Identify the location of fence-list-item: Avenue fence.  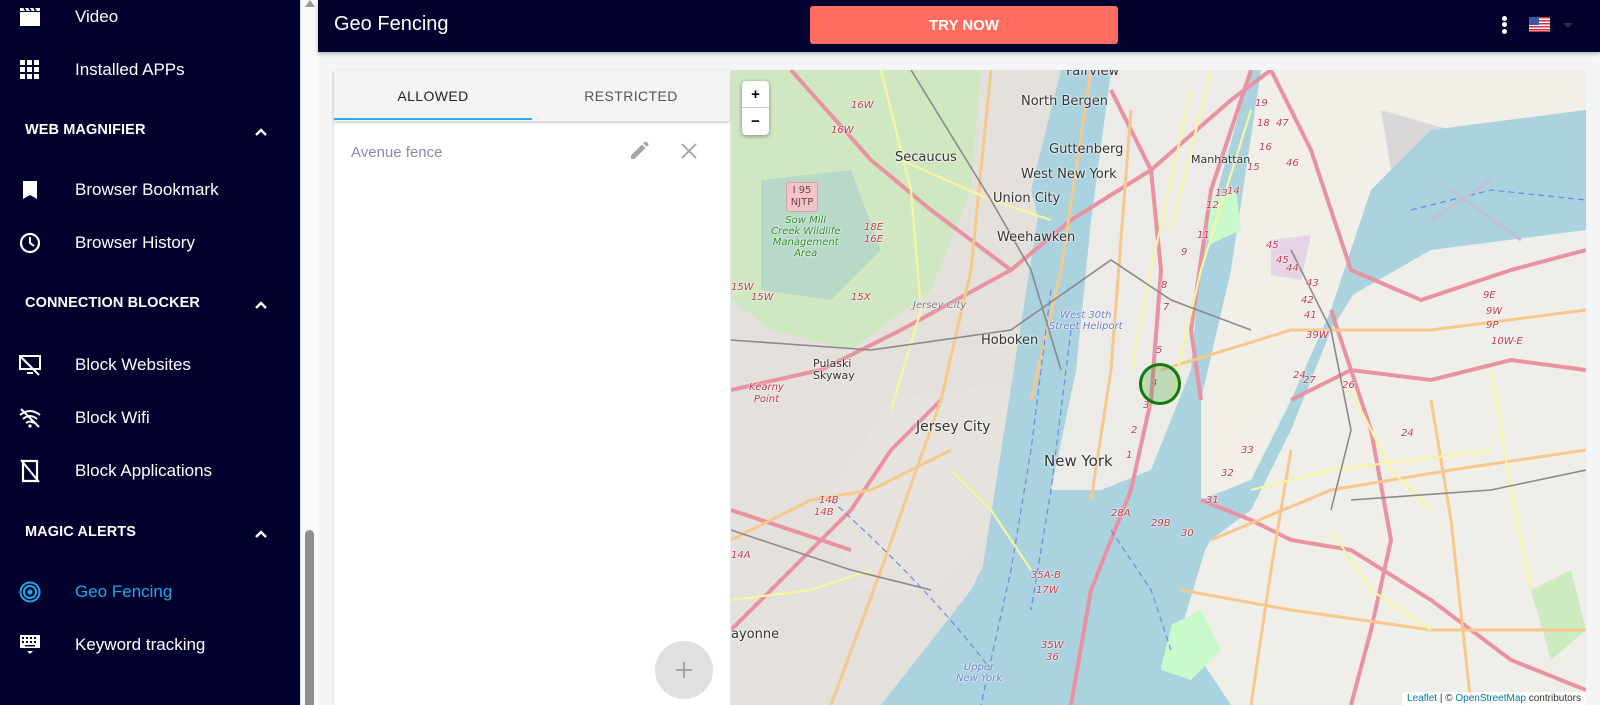
(532, 155).